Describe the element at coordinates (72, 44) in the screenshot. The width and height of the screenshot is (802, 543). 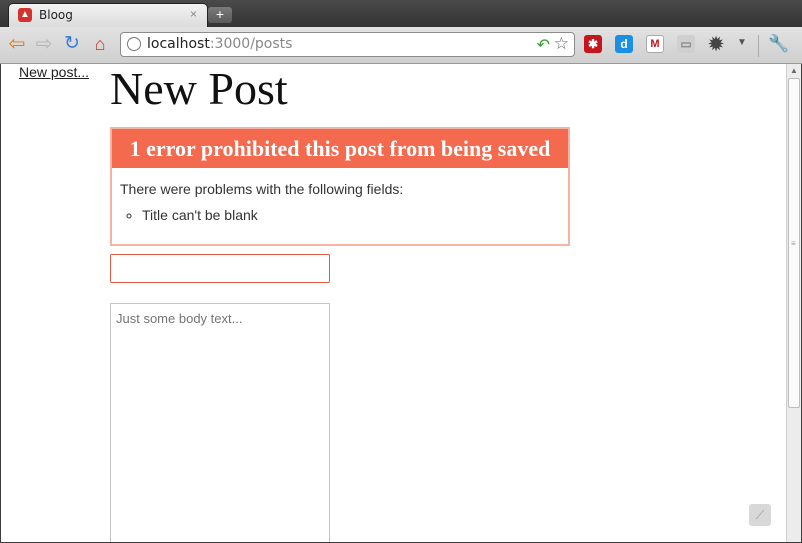
I see `reload-icon: ↻` at that location.